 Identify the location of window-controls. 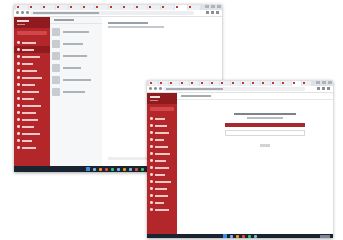
(323, 83).